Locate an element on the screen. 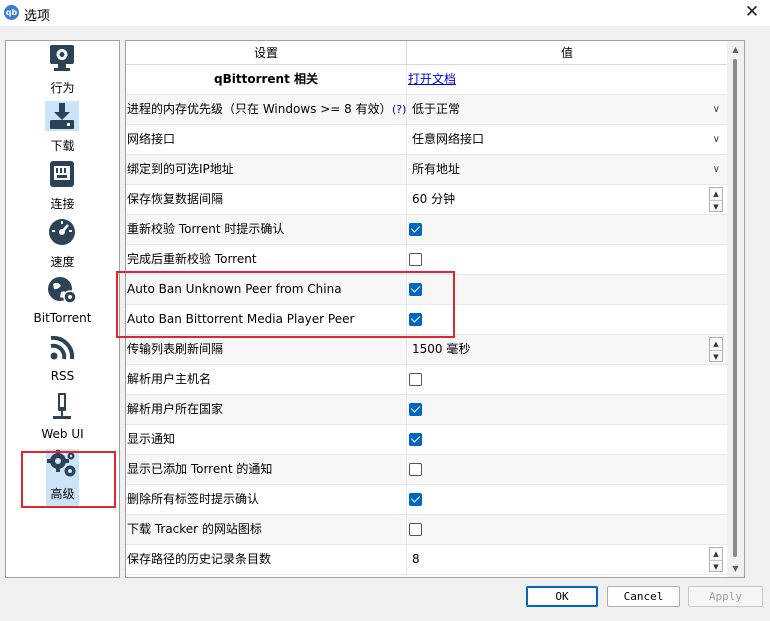 The width and height of the screenshot is (770, 621). scroll-up-icon: ▲ is located at coordinates (735, 49).